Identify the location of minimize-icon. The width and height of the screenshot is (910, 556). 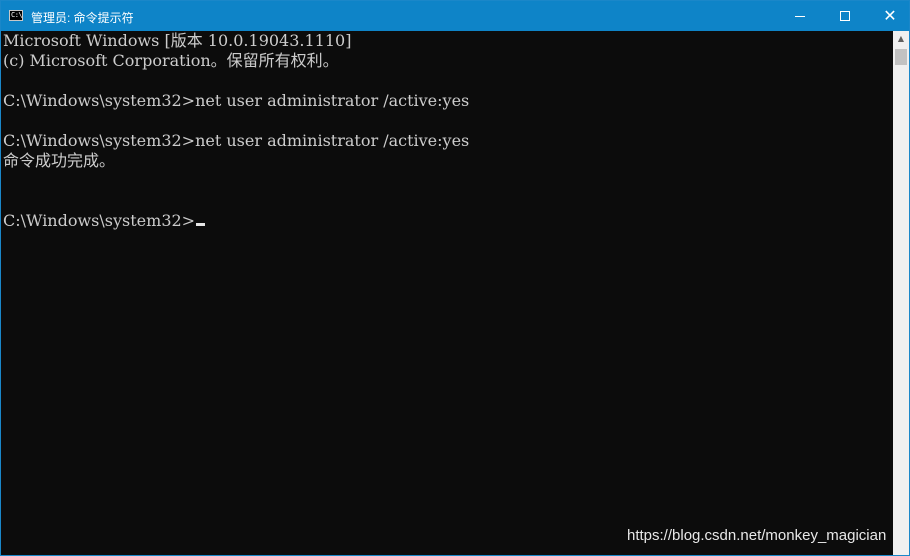
(800, 16).